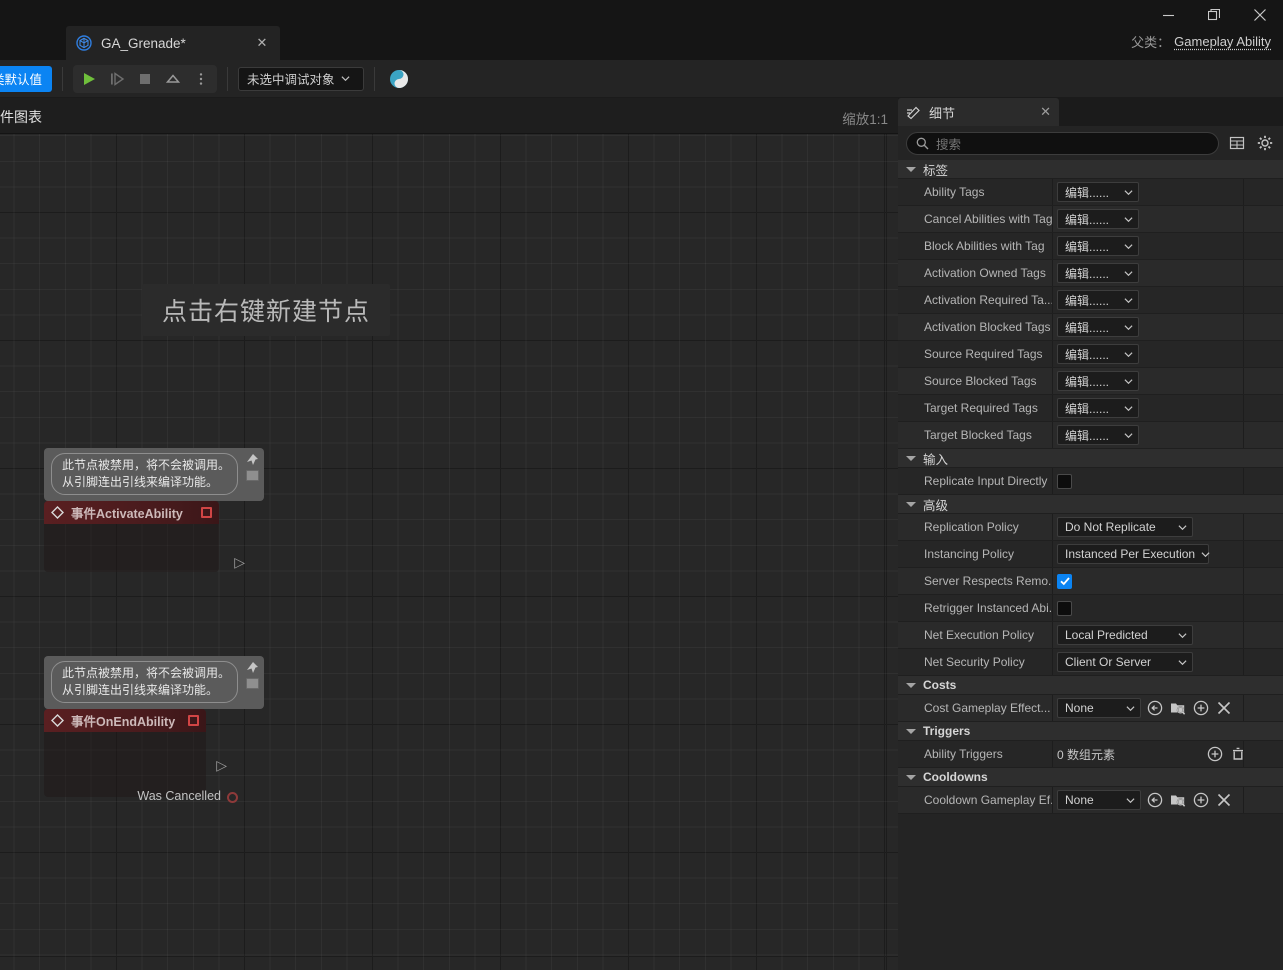  Describe the element at coordinates (1090, 731) in the screenshot. I see `category-header-Triggers: Triggers` at that location.